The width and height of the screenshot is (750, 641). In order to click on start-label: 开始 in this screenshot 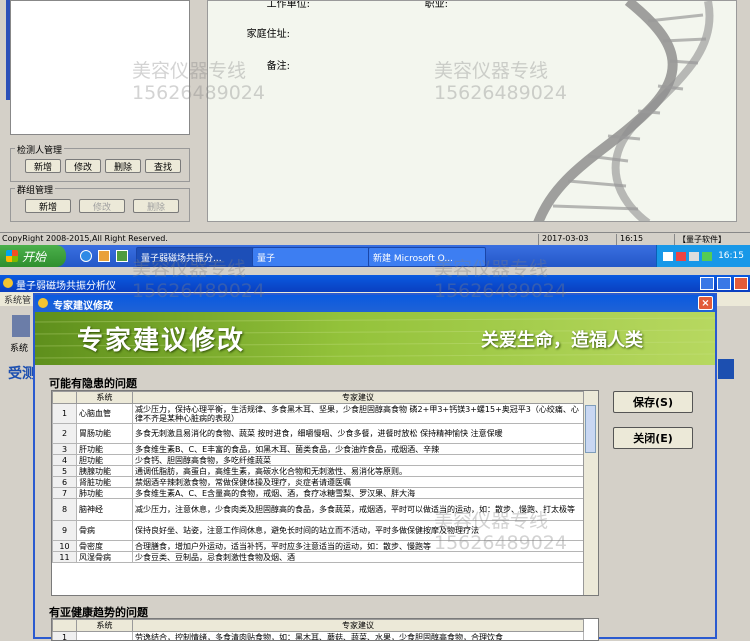, I will do `click(34, 256)`.